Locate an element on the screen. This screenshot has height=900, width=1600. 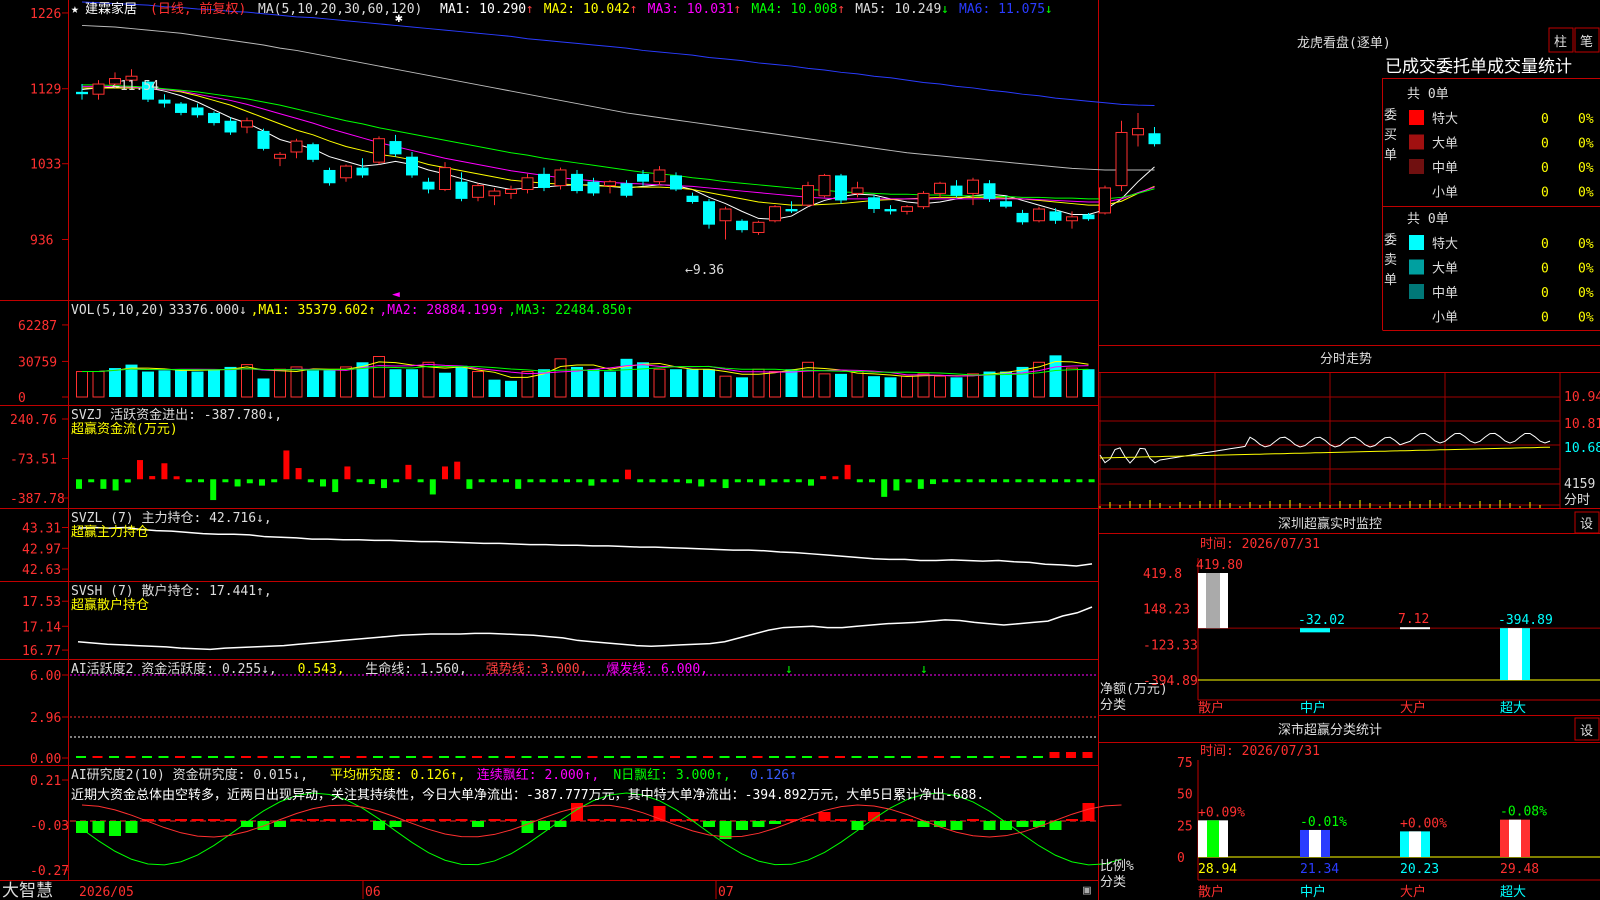
buy-color-swatch is located at coordinates (1416, 117).